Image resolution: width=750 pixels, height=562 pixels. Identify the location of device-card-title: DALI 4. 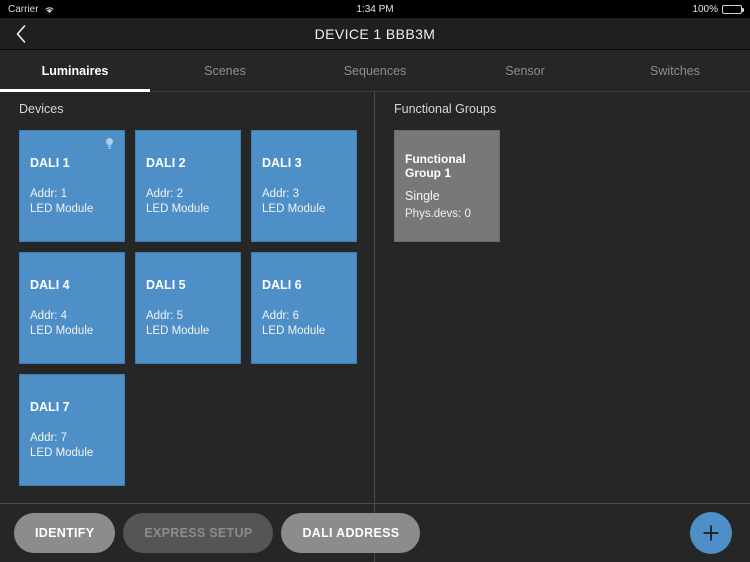
(50, 284).